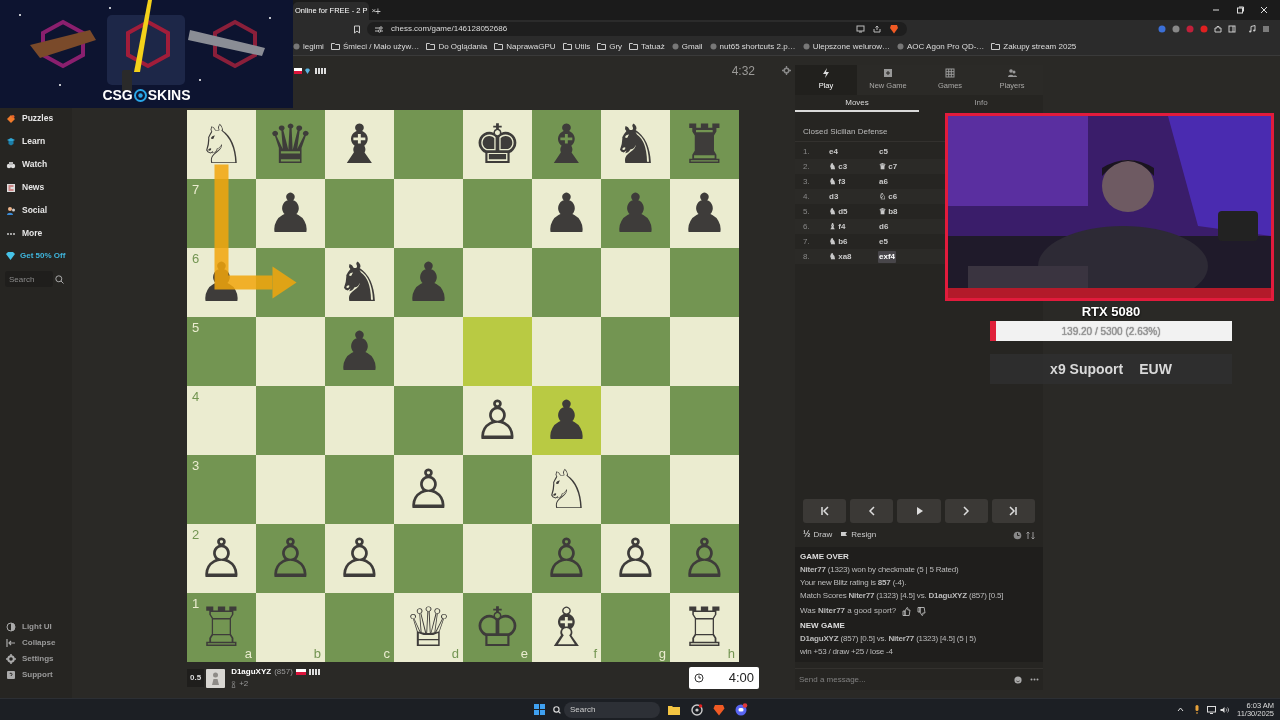 The height and width of the screenshot is (720, 1280). What do you see at coordinates (1017, 535) in the screenshot?
I see `clock-icon` at bounding box center [1017, 535].